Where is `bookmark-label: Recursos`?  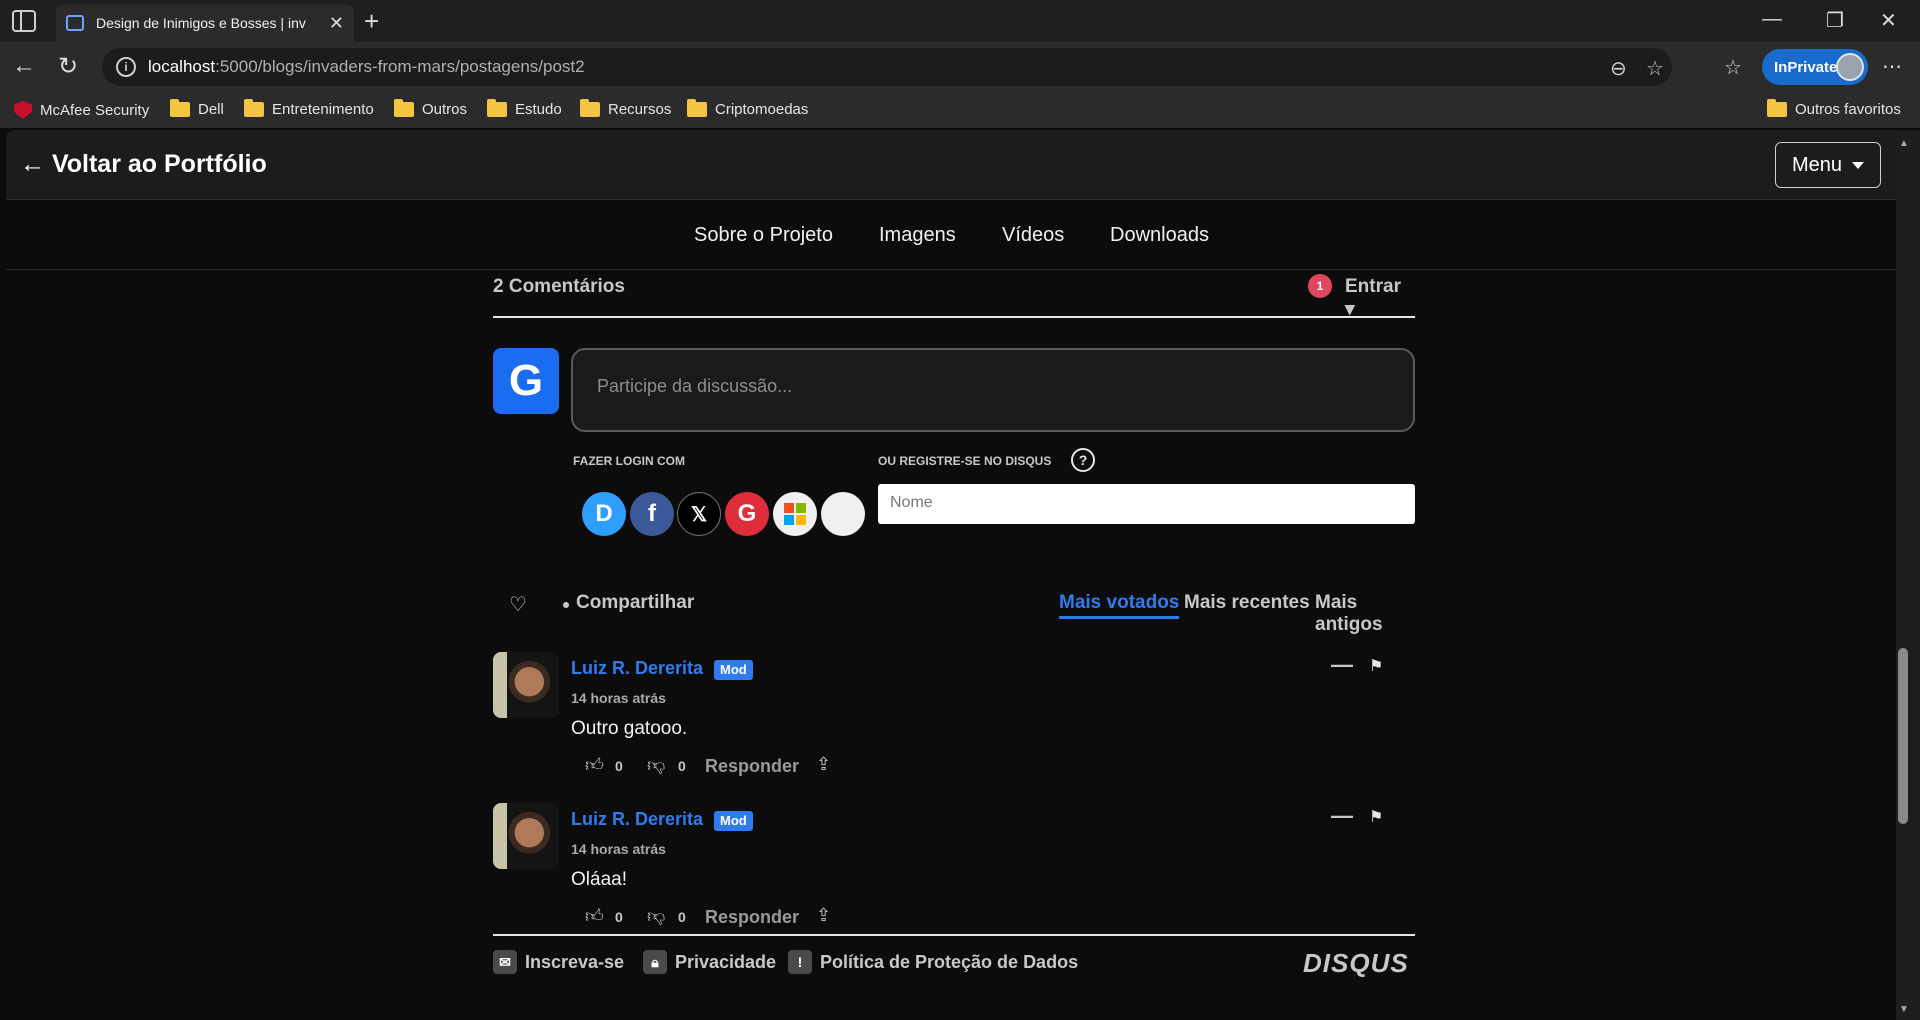 bookmark-label: Recursos is located at coordinates (640, 109).